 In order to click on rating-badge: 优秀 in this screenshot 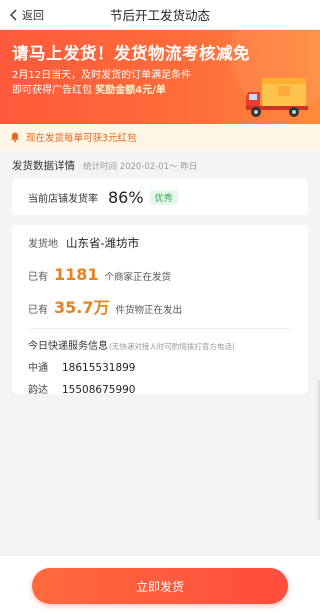, I will do `click(163, 197)`.